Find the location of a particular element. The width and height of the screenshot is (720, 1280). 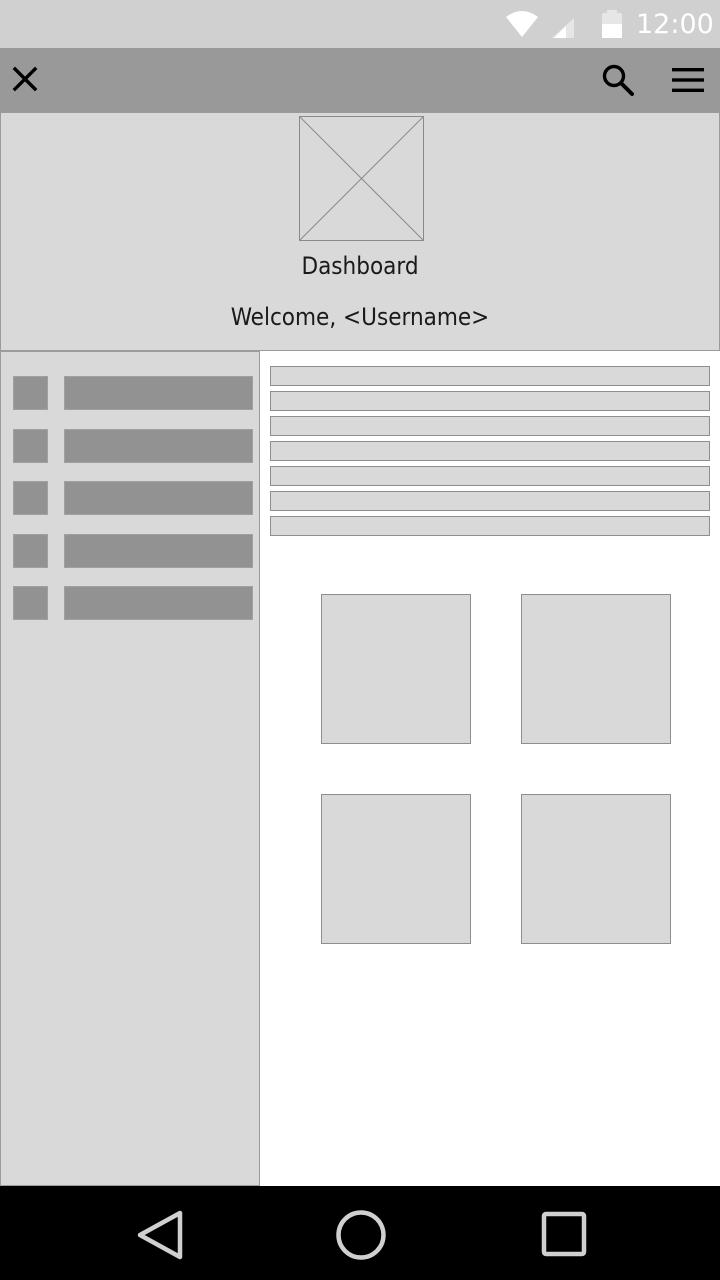

close-button is located at coordinates (32, 80).